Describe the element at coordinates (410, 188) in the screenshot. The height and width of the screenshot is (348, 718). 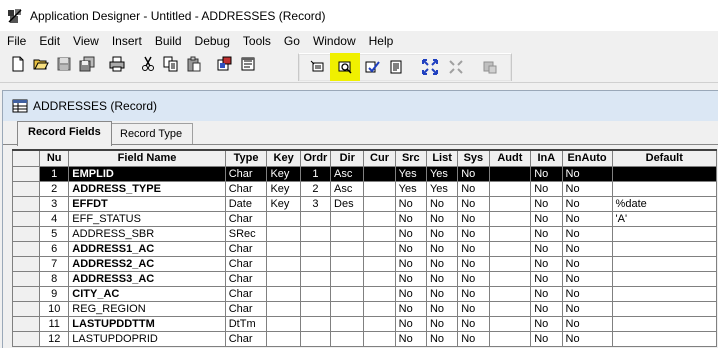
I see `cell-src: Yes` at that location.